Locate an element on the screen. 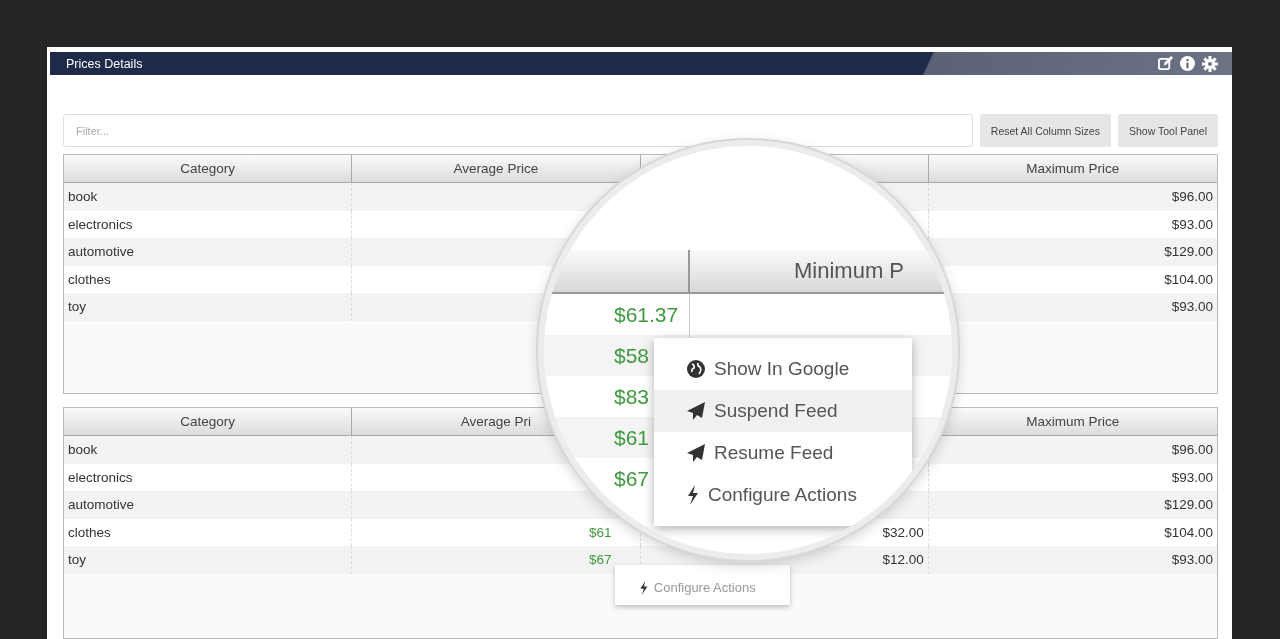 The height and width of the screenshot is (639, 1280). column-header: Average Pri is located at coordinates (495, 421).